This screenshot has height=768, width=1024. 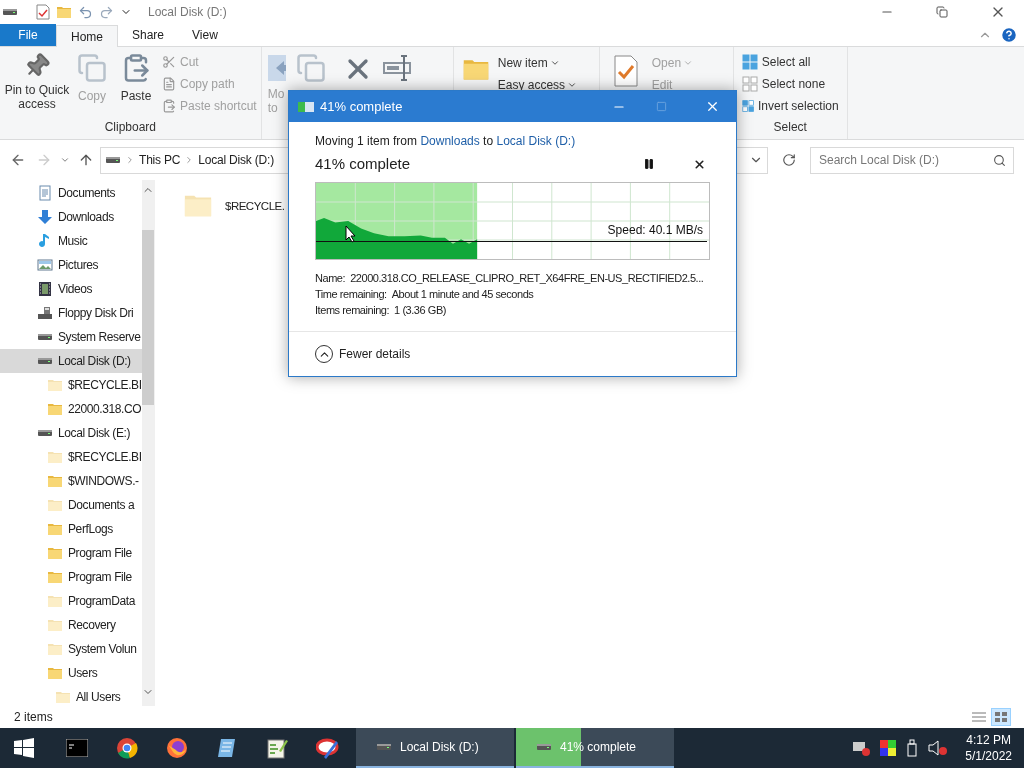 What do you see at coordinates (71, 529) in the screenshot?
I see `sidebar-item: PerfLogs` at bounding box center [71, 529].